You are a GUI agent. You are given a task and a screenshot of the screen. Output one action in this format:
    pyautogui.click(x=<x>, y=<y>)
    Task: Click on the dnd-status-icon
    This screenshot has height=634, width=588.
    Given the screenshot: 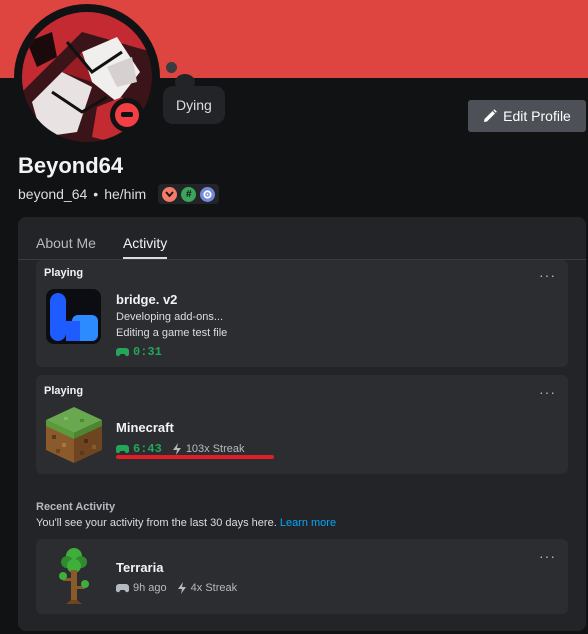 What is the action you would take?
    pyautogui.click(x=127, y=115)
    